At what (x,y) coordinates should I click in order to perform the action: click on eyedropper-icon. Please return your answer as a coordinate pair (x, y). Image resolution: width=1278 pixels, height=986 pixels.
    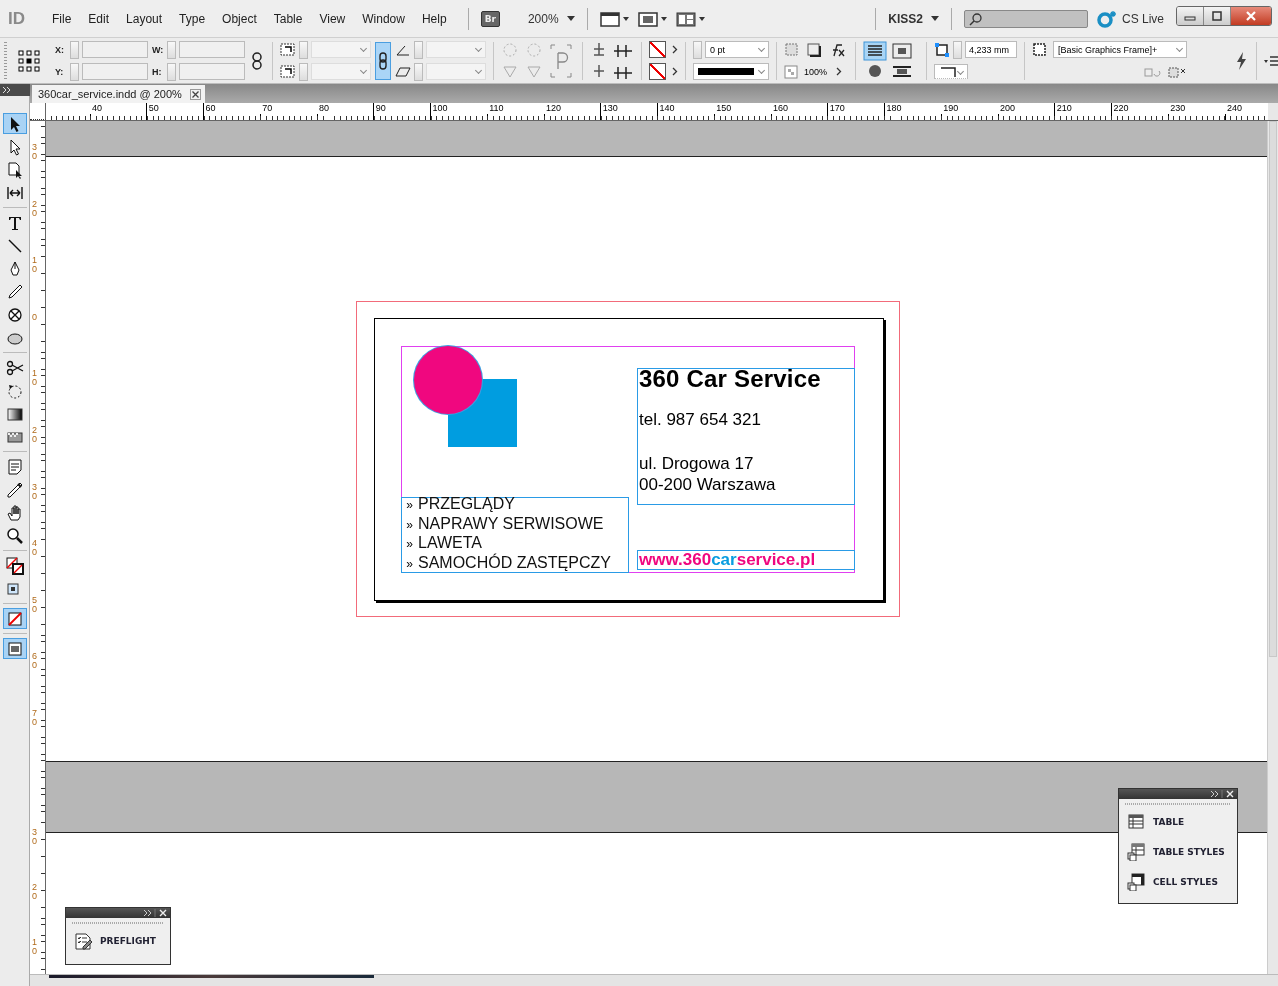
    Looking at the image, I should click on (14, 489).